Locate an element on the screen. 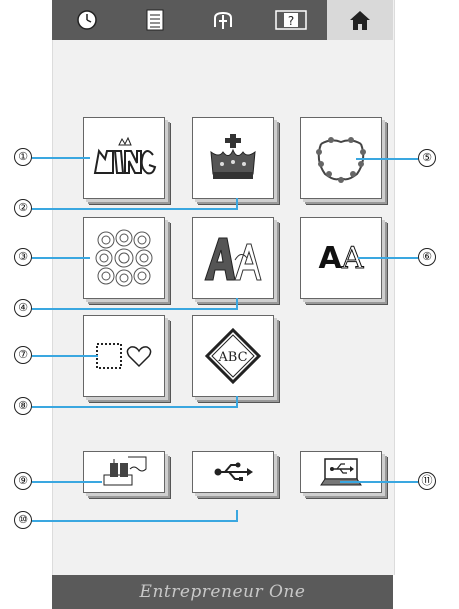 This screenshot has height=609, width=459. document-button is located at coordinates (155, 20).